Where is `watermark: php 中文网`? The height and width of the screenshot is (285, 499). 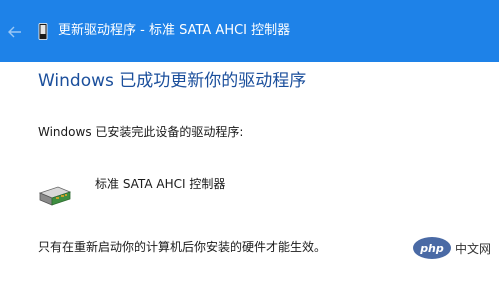 watermark: php 中文网 is located at coordinates (451, 248).